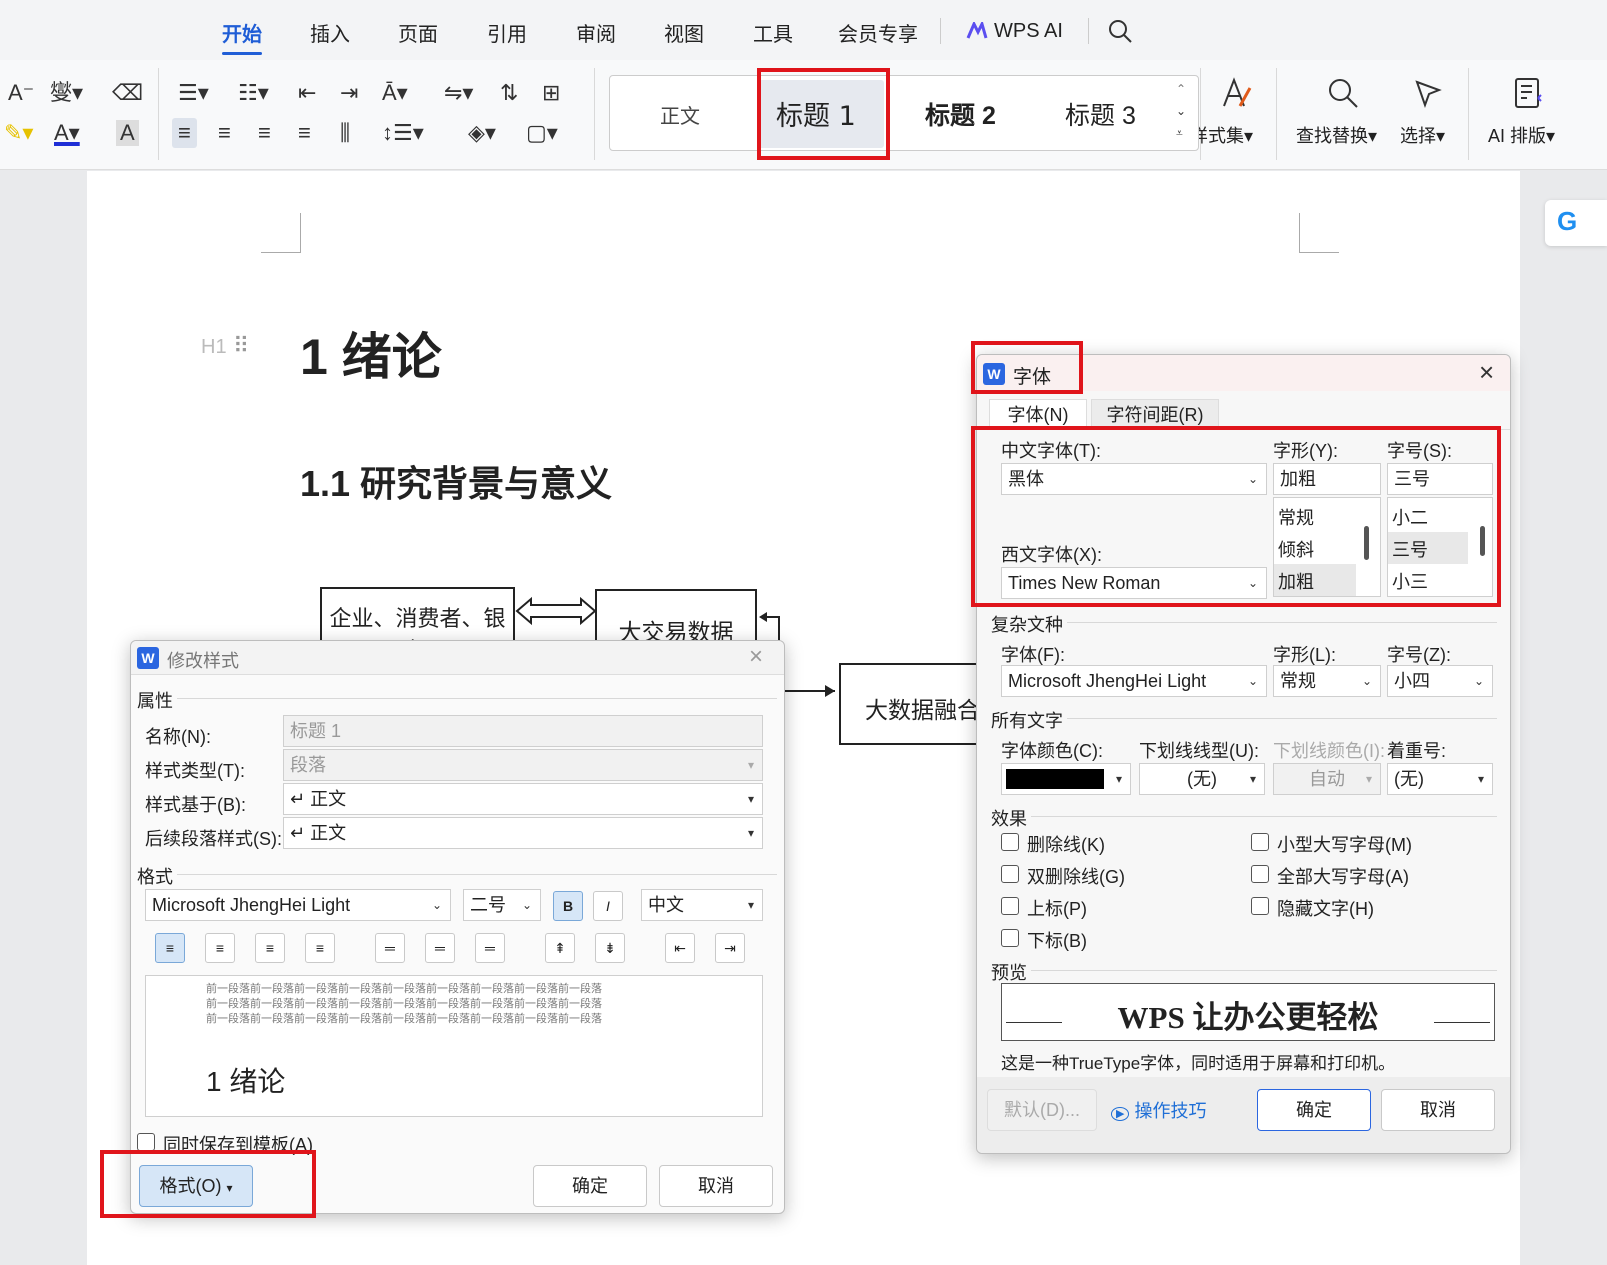 The height and width of the screenshot is (1265, 1607). Describe the element at coordinates (1199, 751) in the screenshot. I see `underline-style-label: 下划线线型(U):` at that location.